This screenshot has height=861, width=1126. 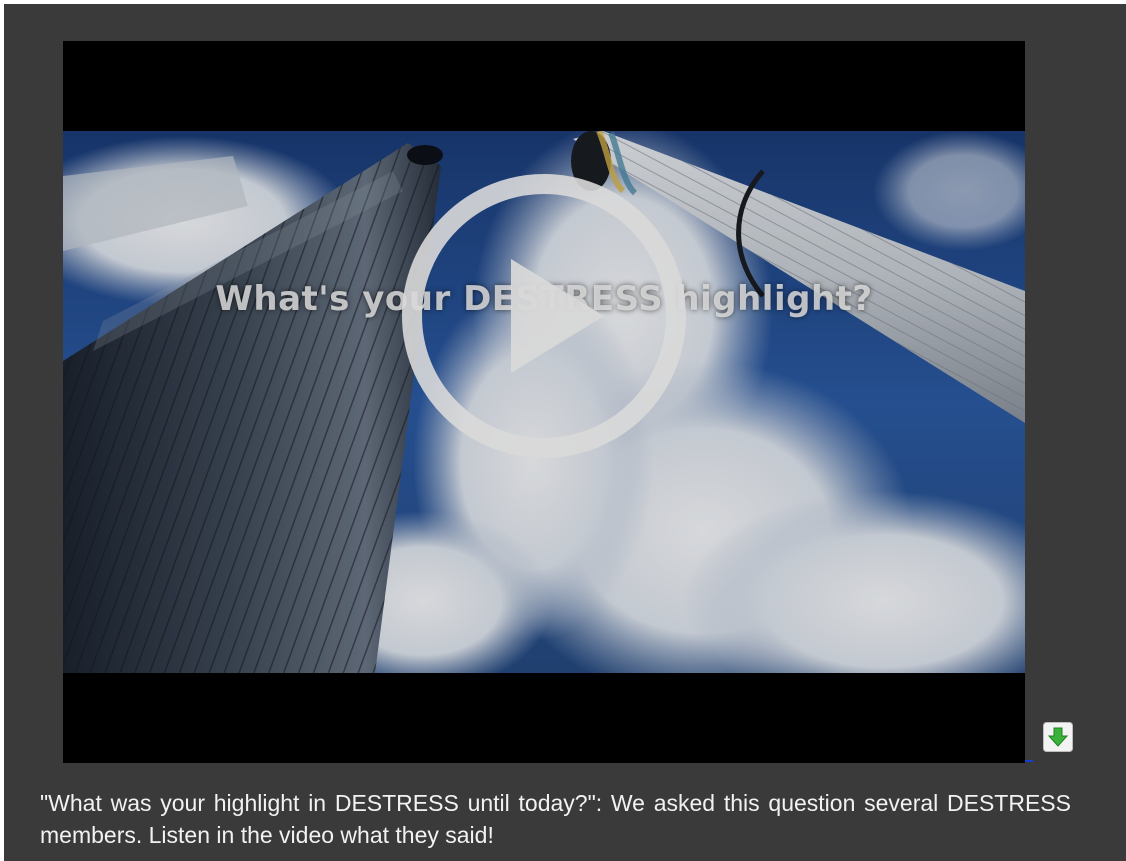 I want to click on play-circle-icon, so click(x=544, y=316).